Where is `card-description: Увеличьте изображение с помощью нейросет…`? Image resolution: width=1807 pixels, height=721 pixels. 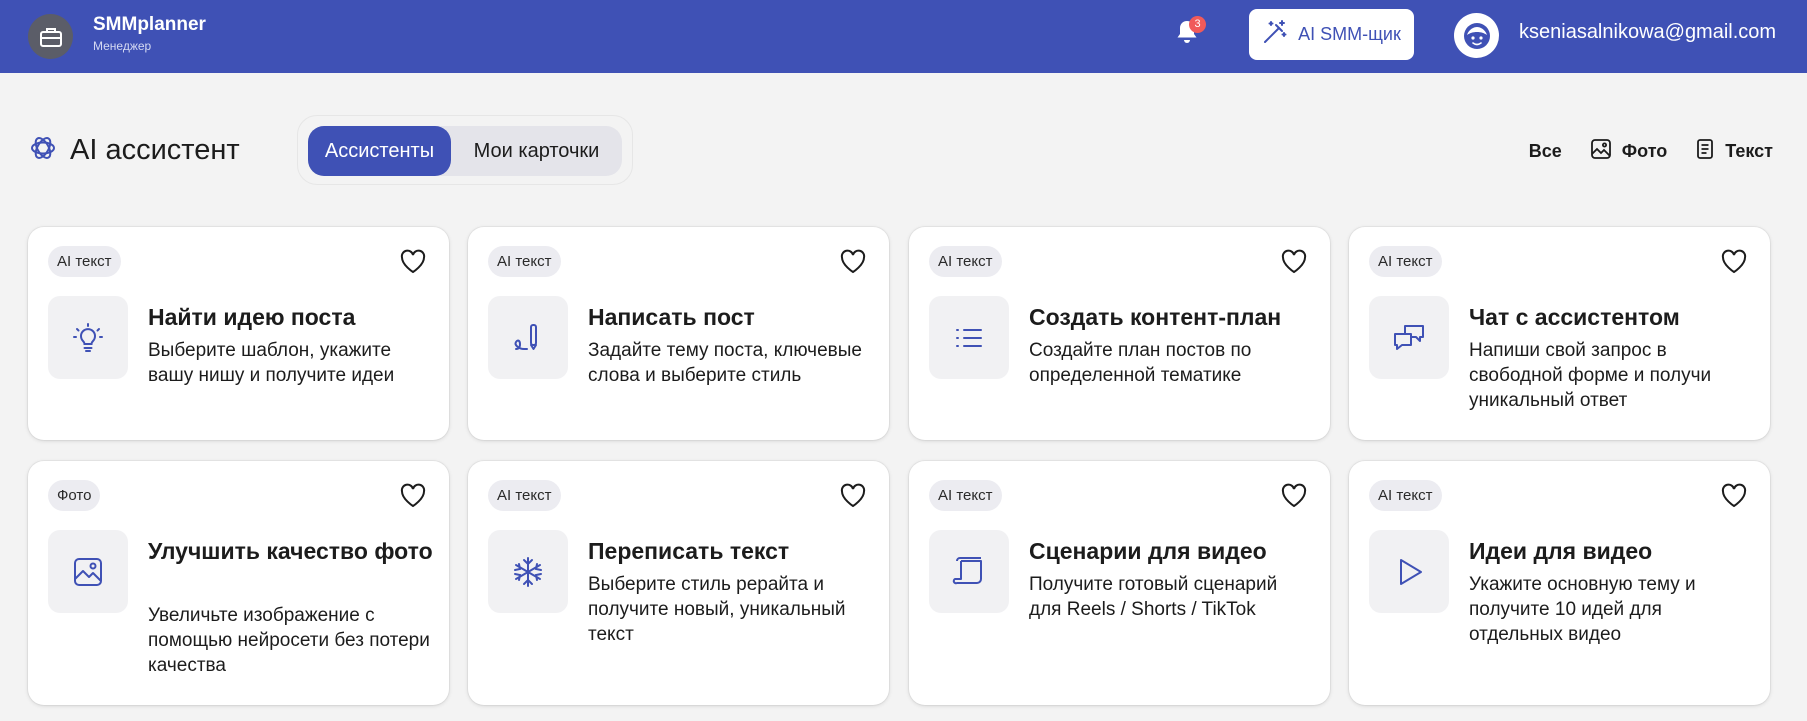
card-description: Увеличьте изображение с помощью нейросет… is located at coordinates (289, 640).